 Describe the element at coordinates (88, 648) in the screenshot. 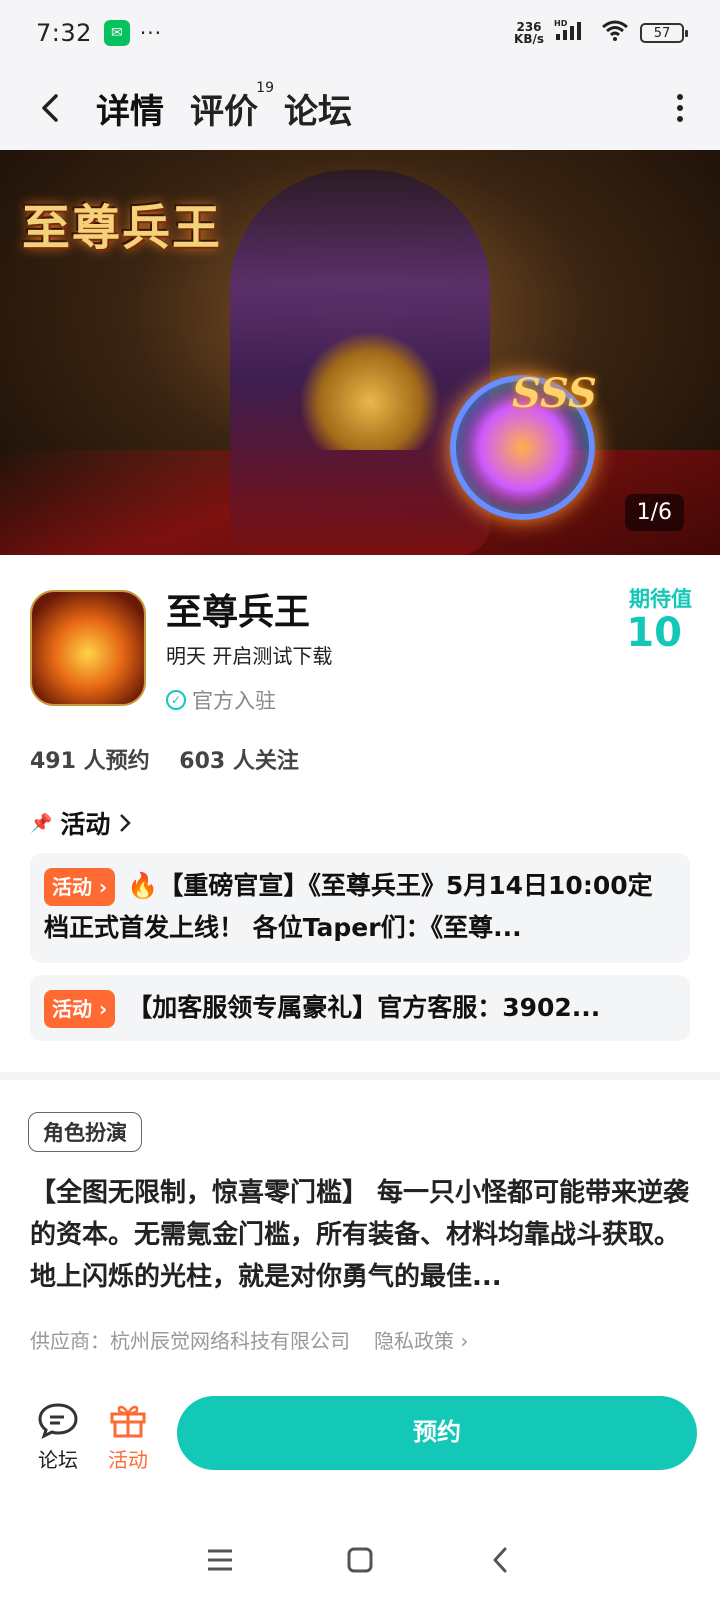

I see `app-icon` at that location.